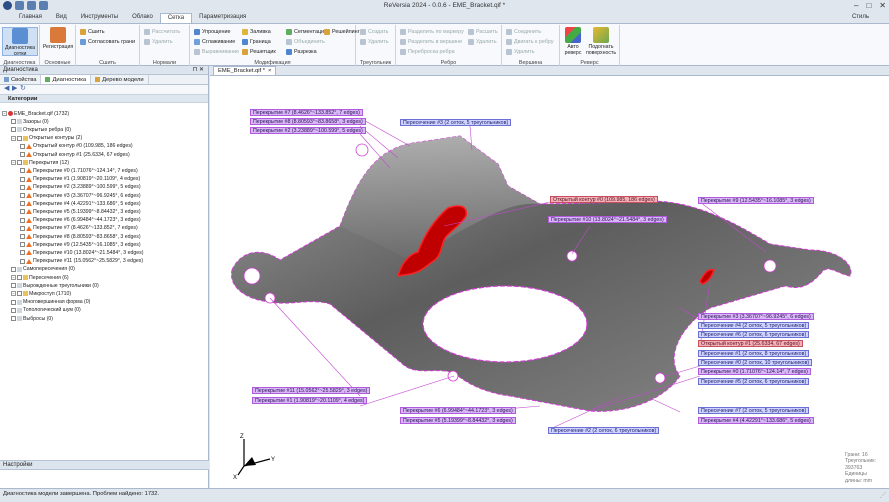 This screenshot has height=502, width=889. I want to click on tree-item: Открытый контур #0 (109.985, 186 edges), so click(76, 146).